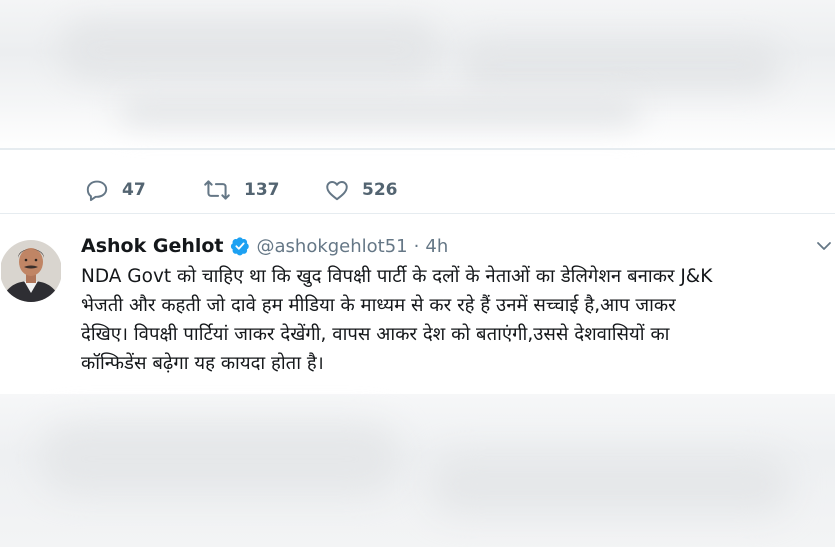 This screenshot has height=547, width=835. What do you see at coordinates (202, 363) in the screenshot?
I see `tweet-text-line: कॉन्फिडेंस बढ़ेगा यह कायदा होता है।` at bounding box center [202, 363].